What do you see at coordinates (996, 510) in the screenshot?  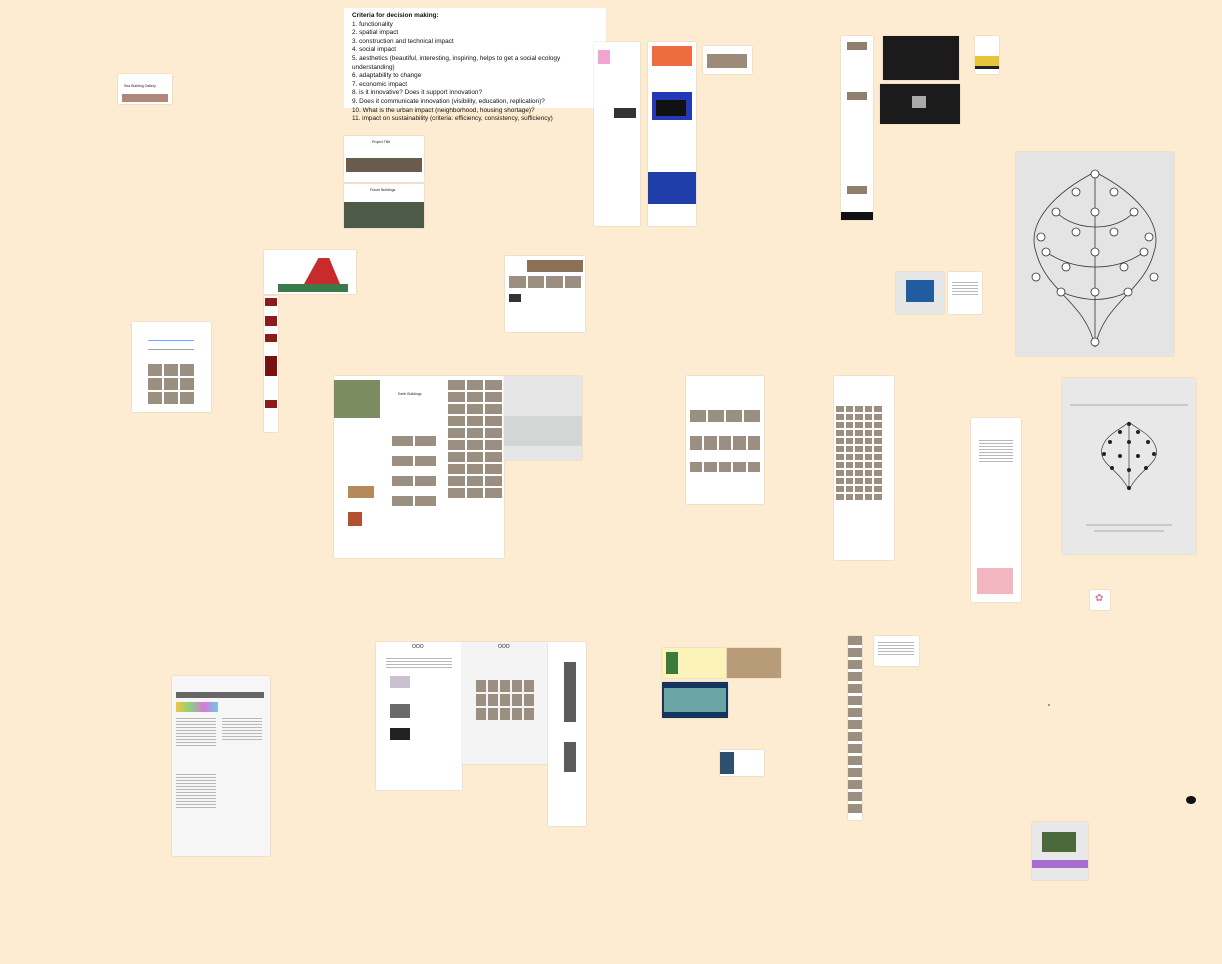 I see `screenshot-card-tall-list` at bounding box center [996, 510].